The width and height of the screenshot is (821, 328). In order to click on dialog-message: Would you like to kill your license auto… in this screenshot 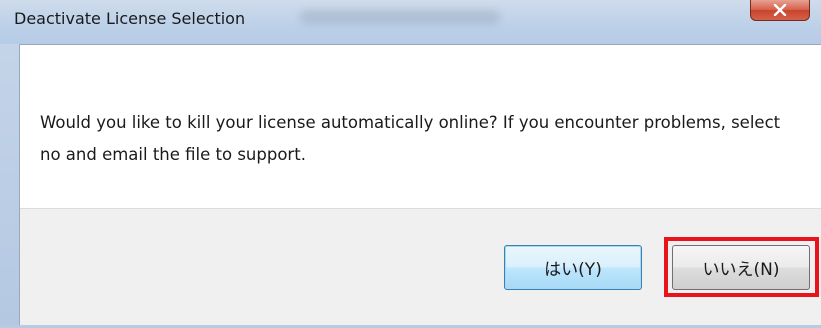, I will do `click(410, 138)`.